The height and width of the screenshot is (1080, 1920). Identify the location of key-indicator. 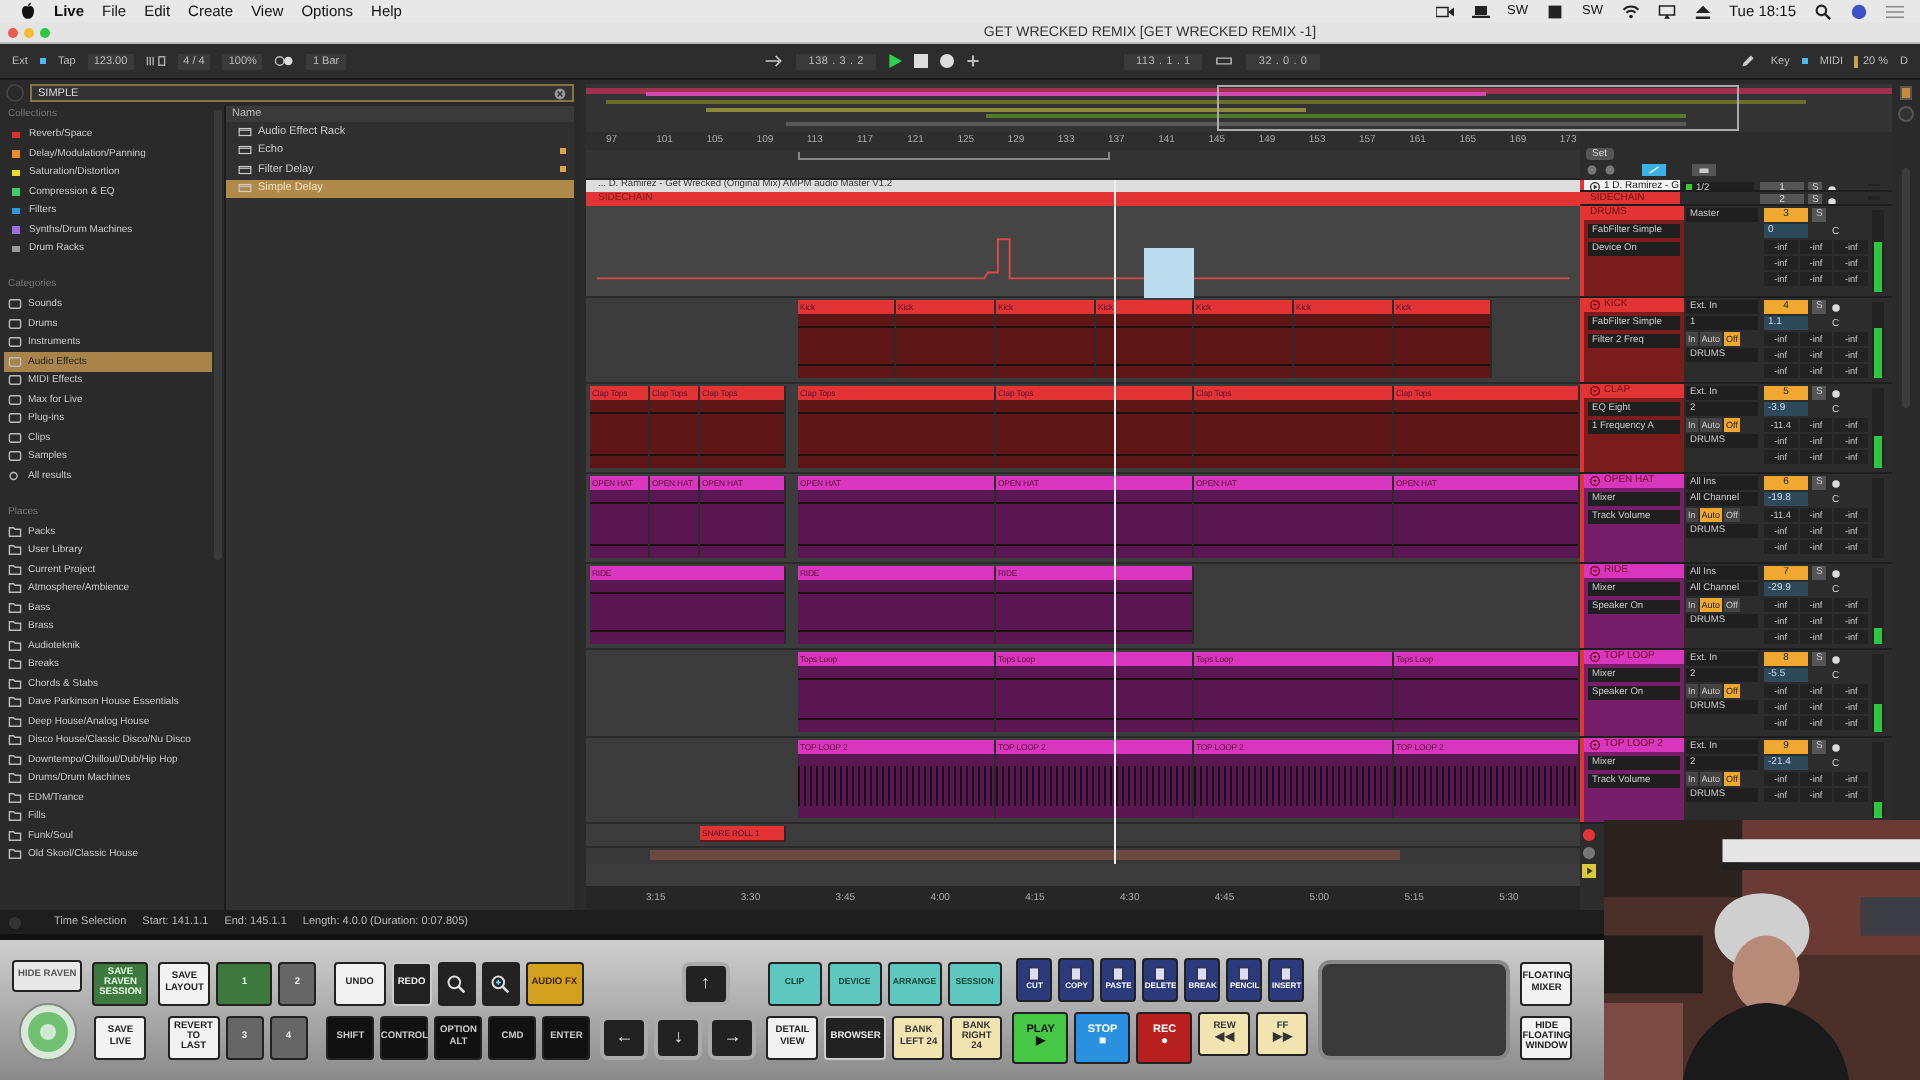
(1804, 61).